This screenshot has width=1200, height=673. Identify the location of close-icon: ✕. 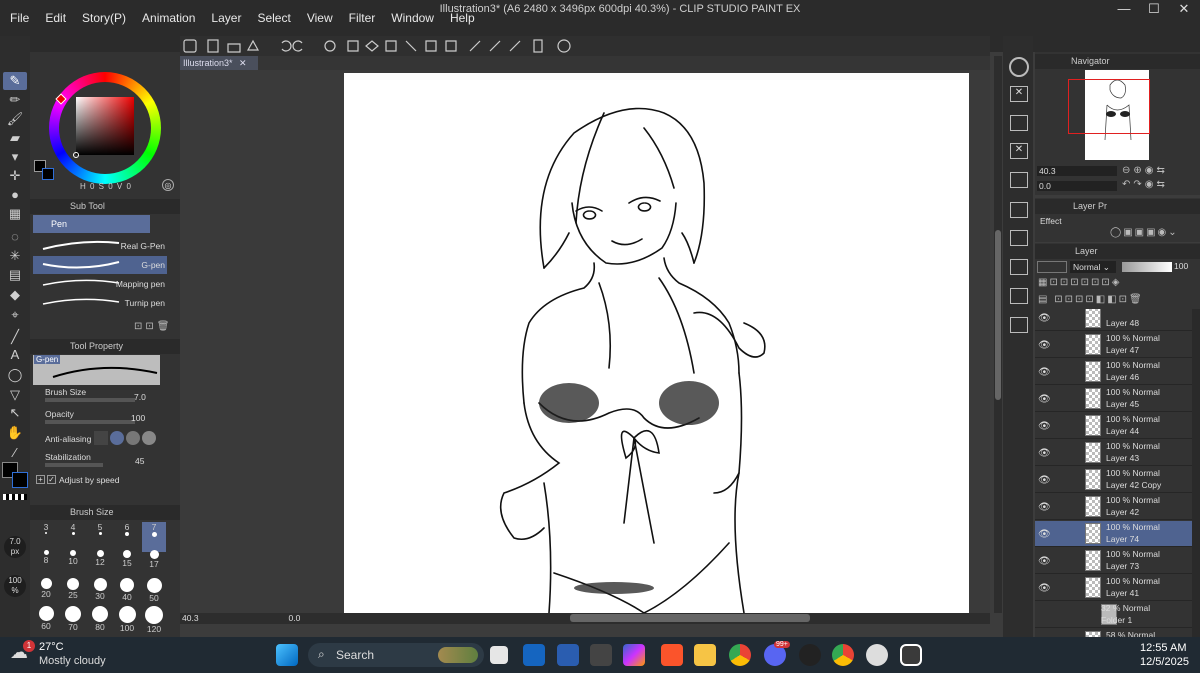
(1184, 9).